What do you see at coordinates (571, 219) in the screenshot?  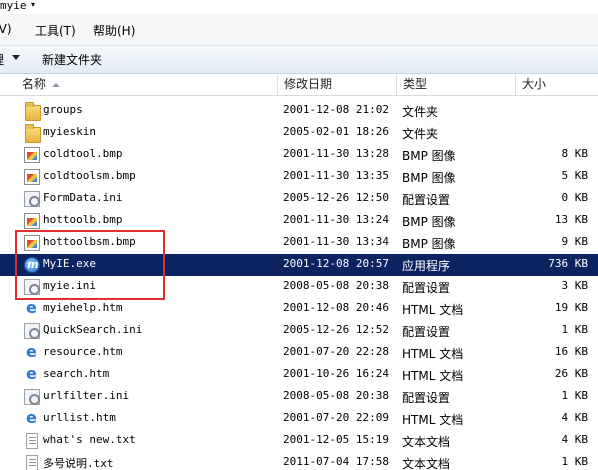 I see `file-size: 13 KB` at bounding box center [571, 219].